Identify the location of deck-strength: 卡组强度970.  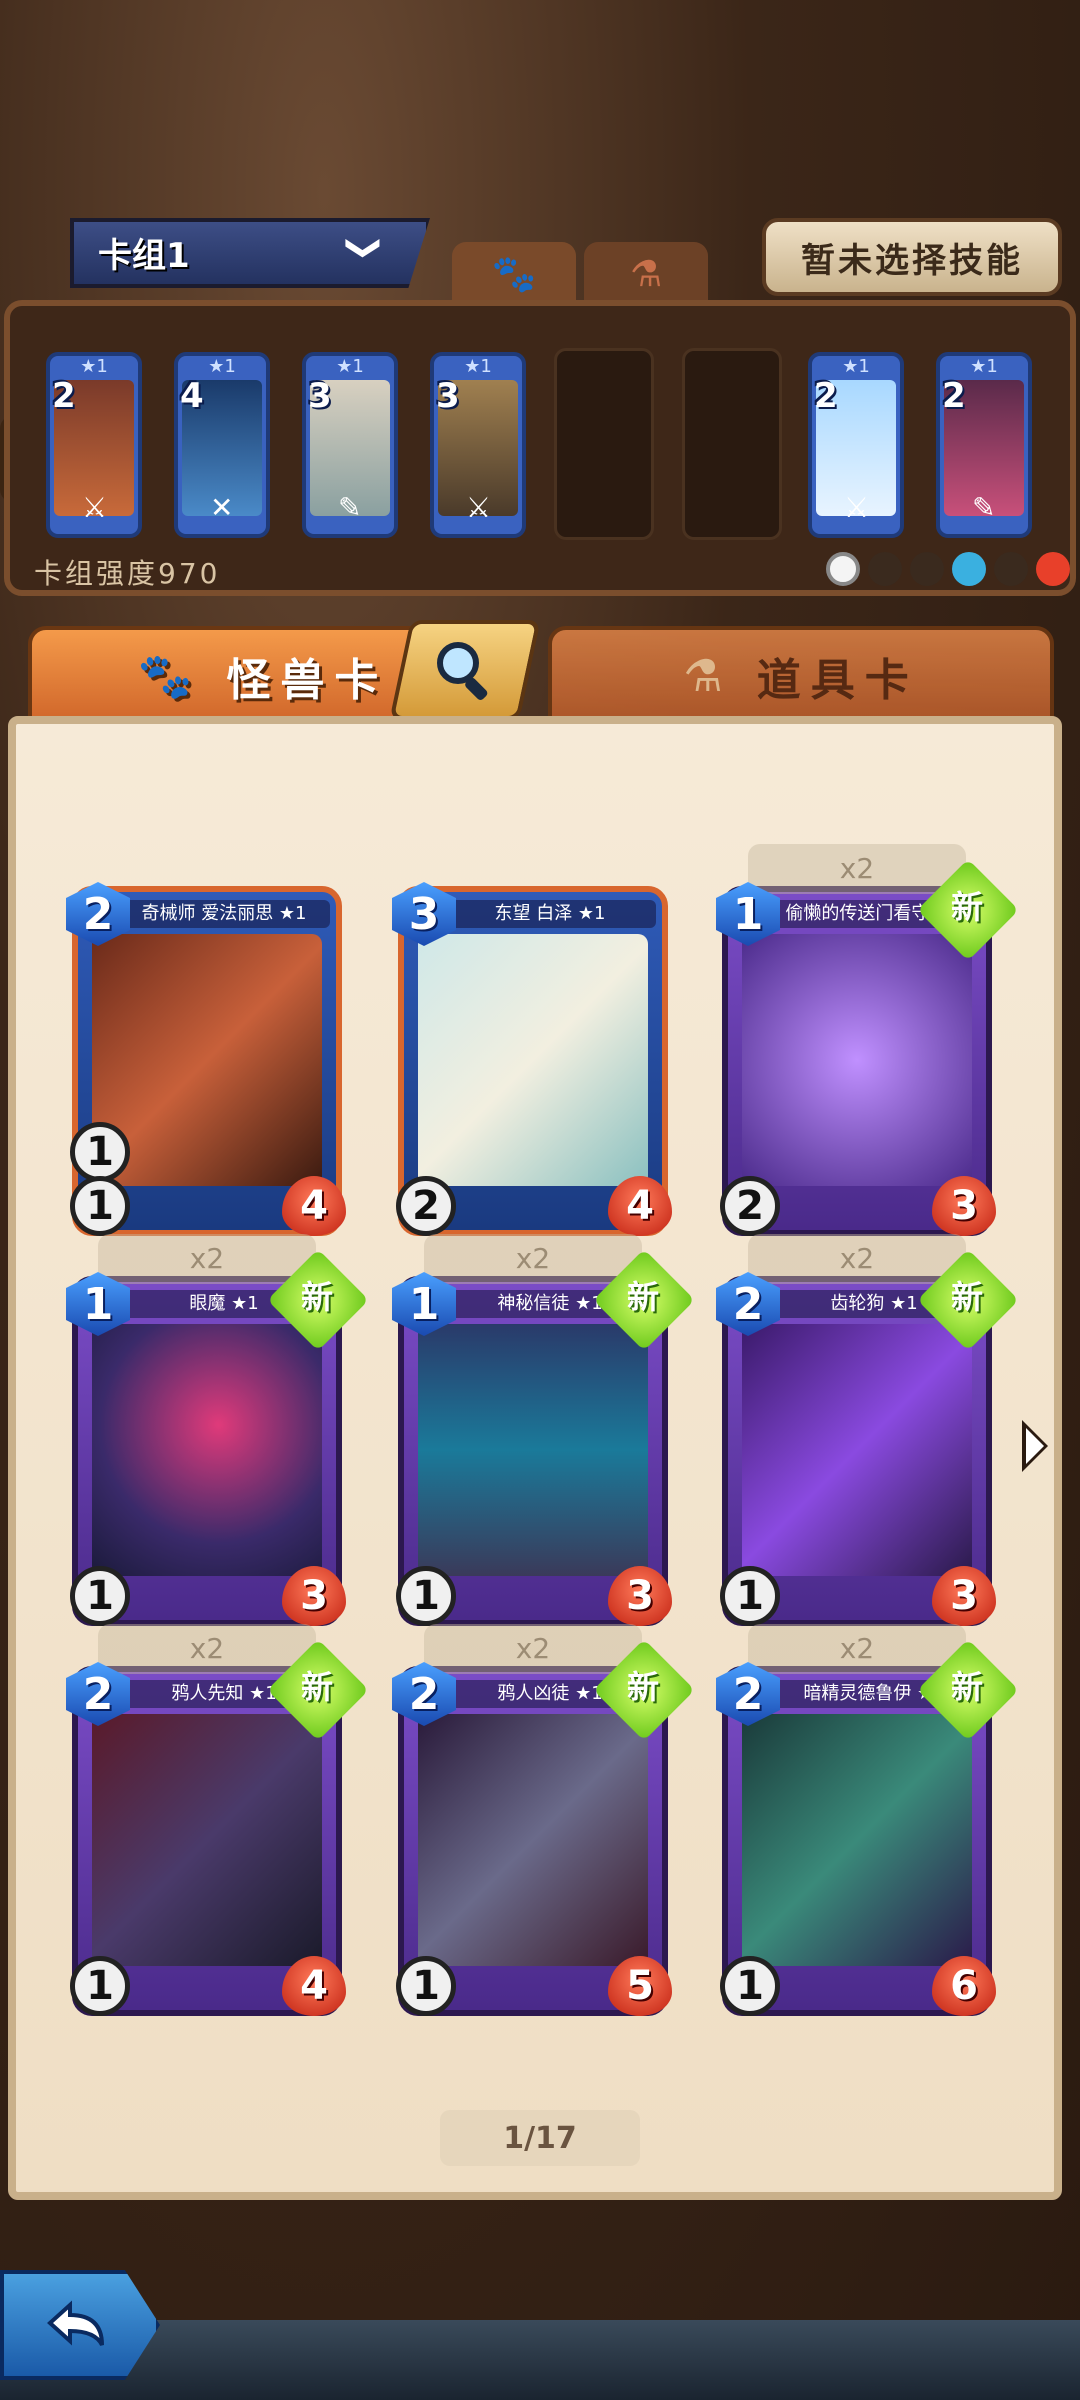
(127, 573).